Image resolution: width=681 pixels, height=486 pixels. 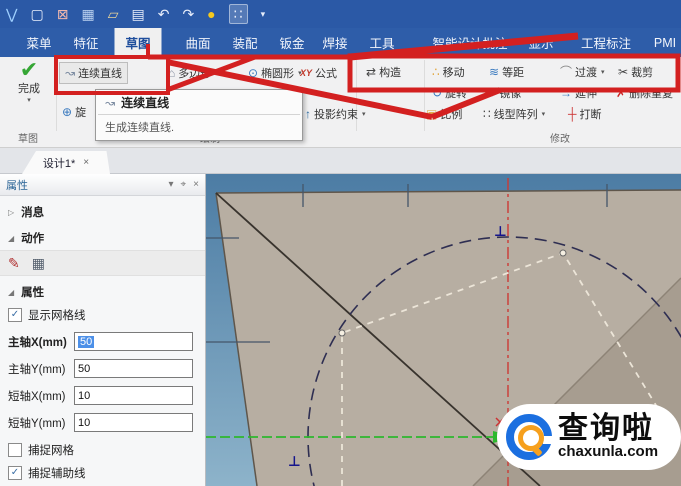 I want to click on tab-pmi: PMI, so click(x=665, y=42).